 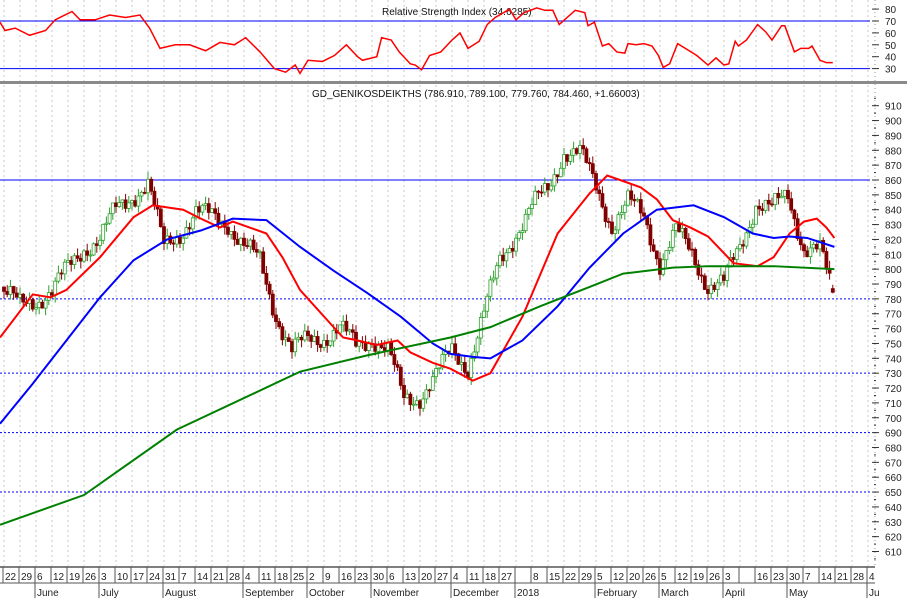 What do you see at coordinates (893, 196) in the screenshot?
I see `price-tick-label: 850` at bounding box center [893, 196].